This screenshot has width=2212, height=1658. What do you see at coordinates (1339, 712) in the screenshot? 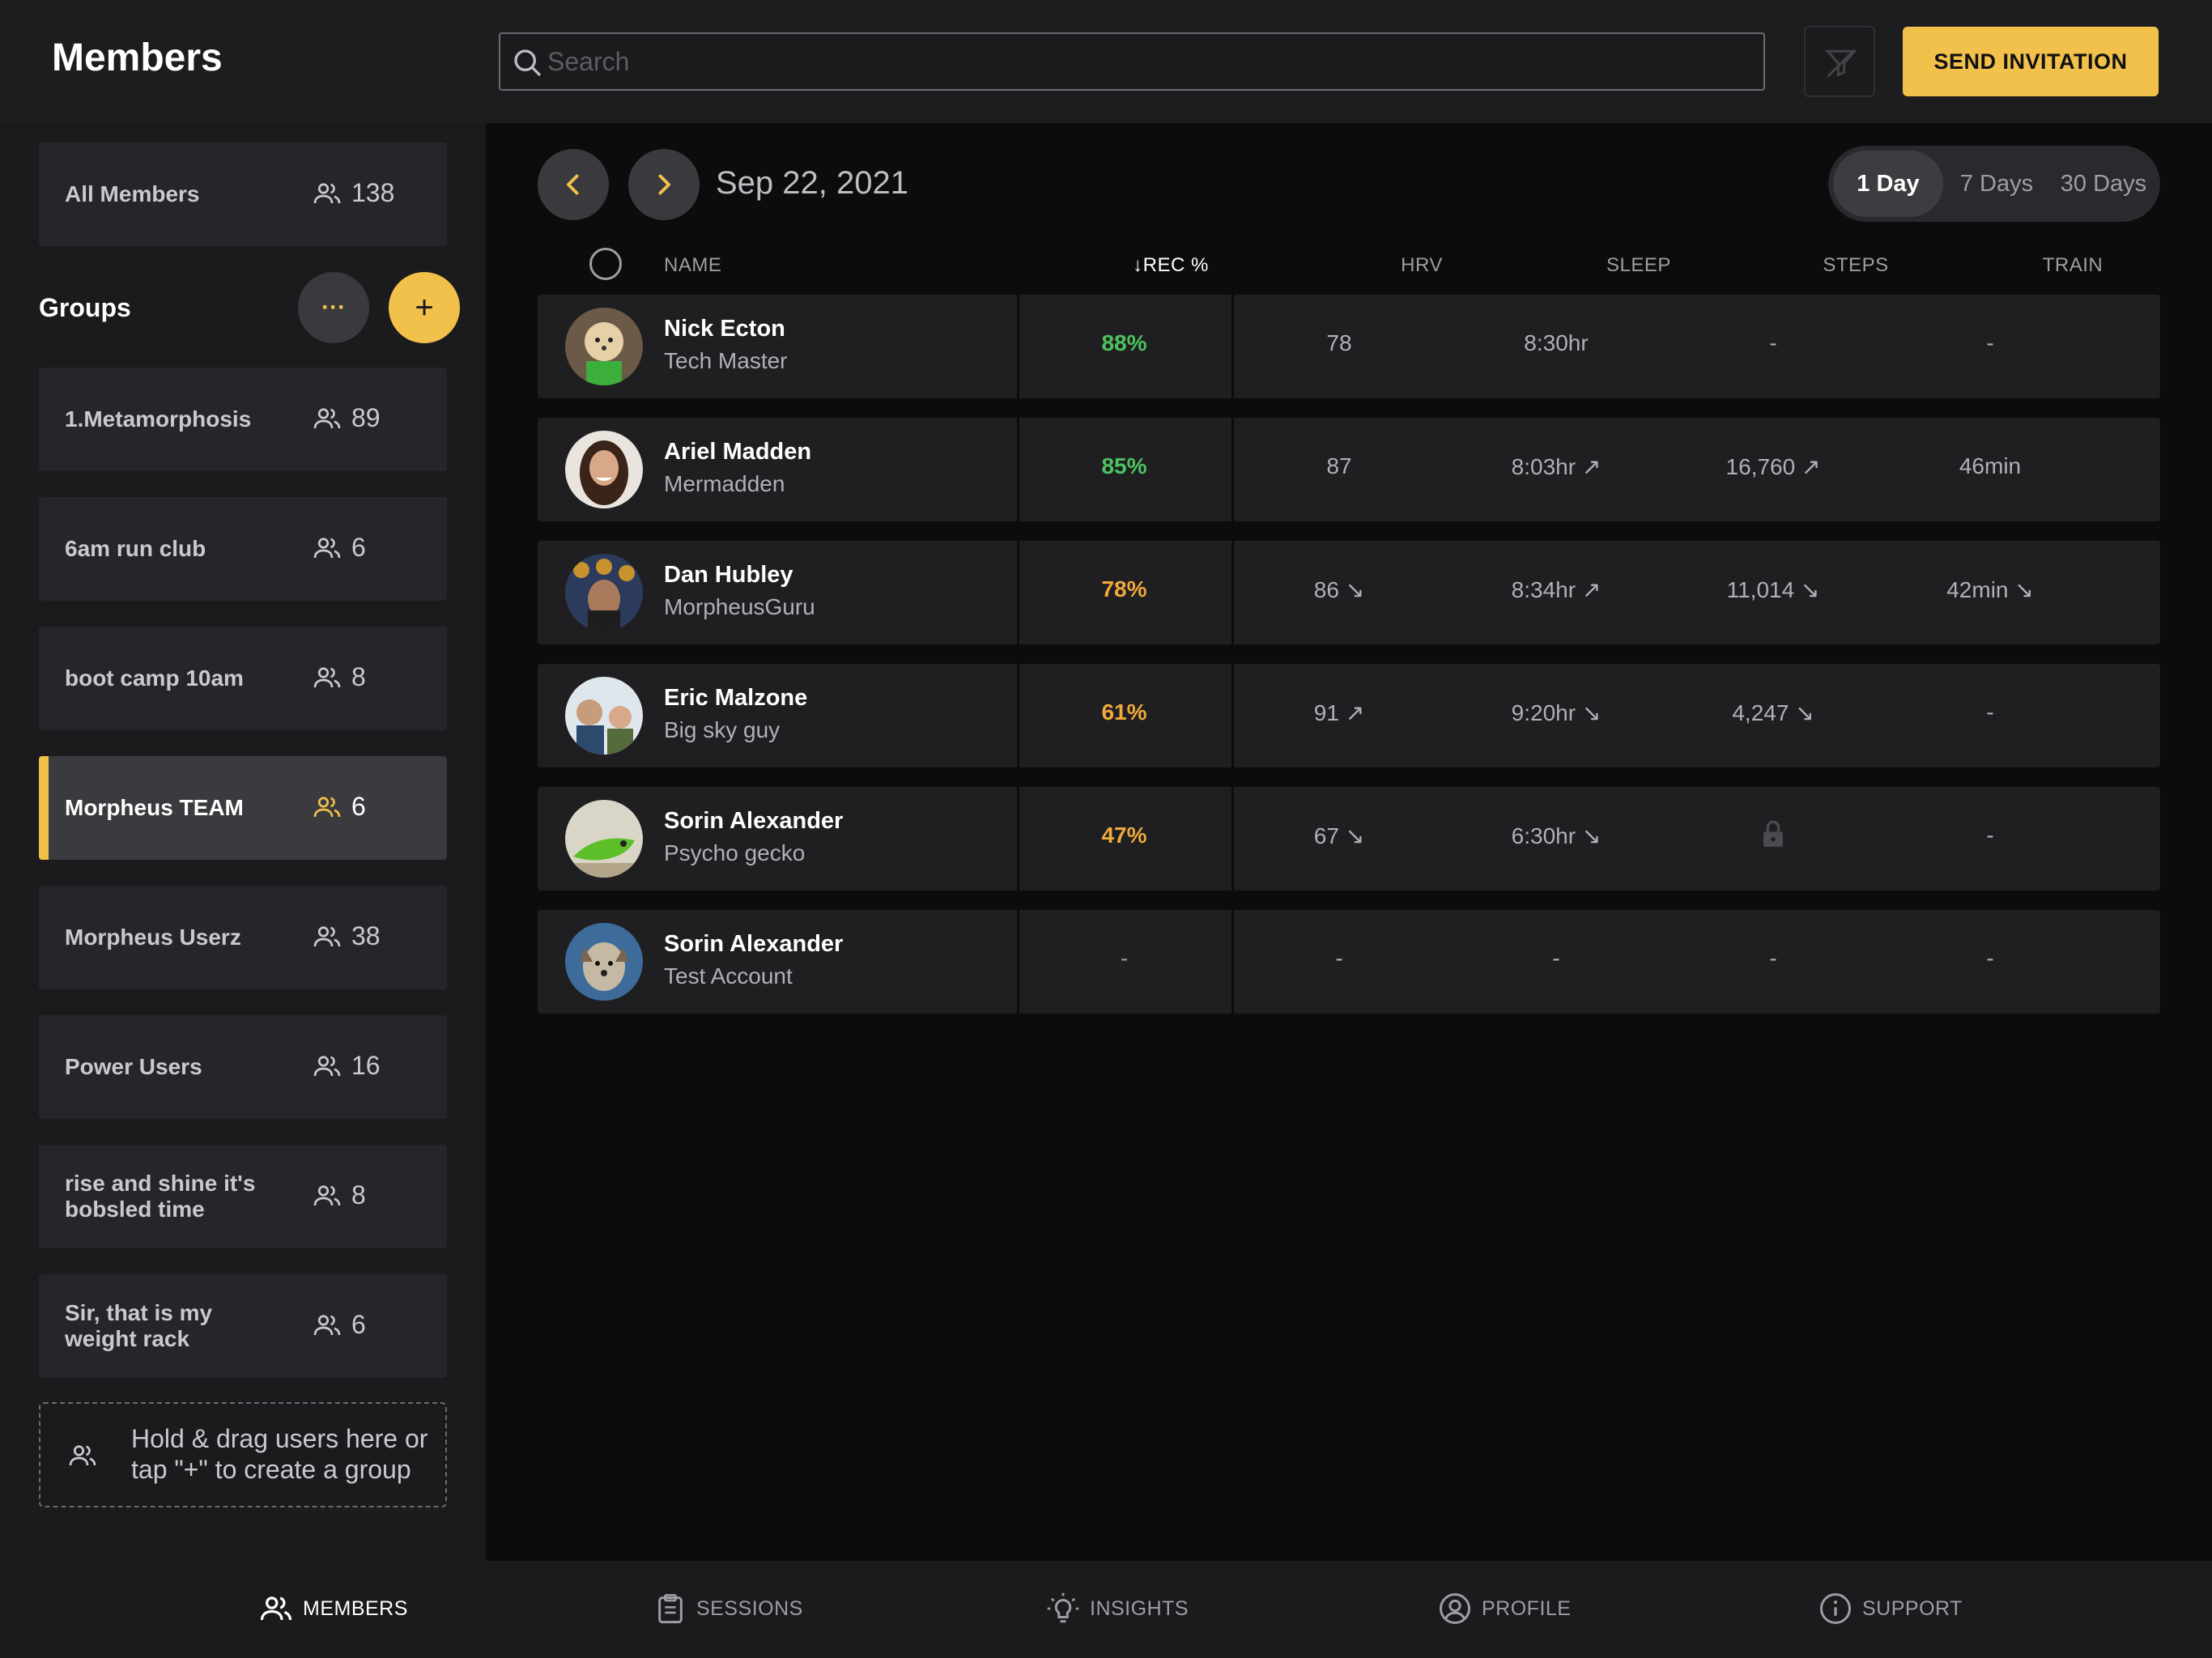
I see `hrv-value: 91 ↗` at bounding box center [1339, 712].